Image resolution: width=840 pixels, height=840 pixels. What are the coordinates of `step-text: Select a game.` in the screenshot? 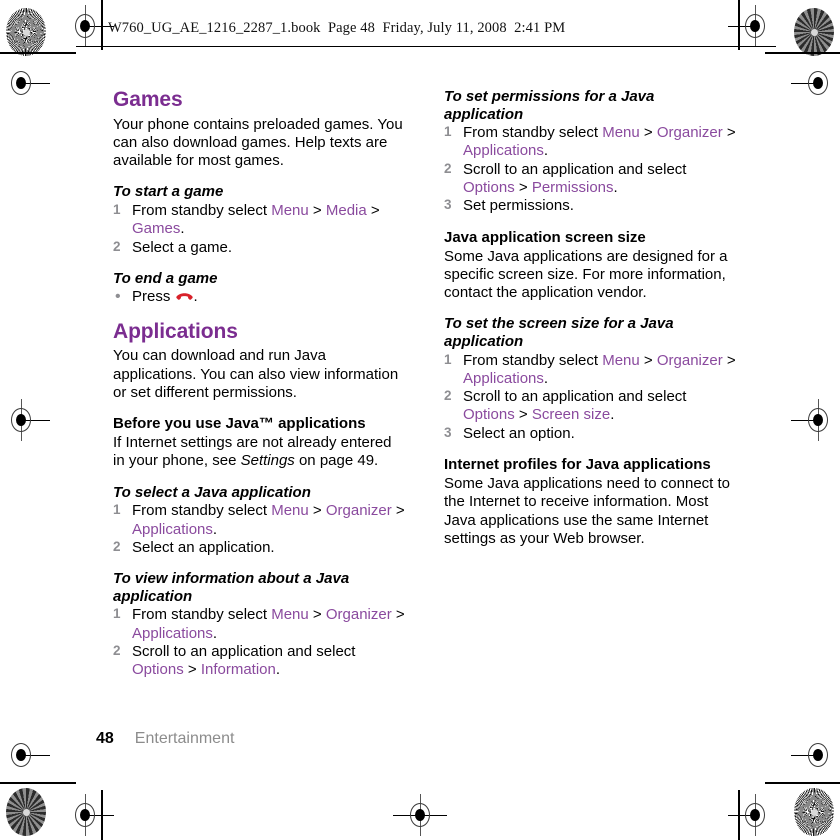 It's located at (182, 247).